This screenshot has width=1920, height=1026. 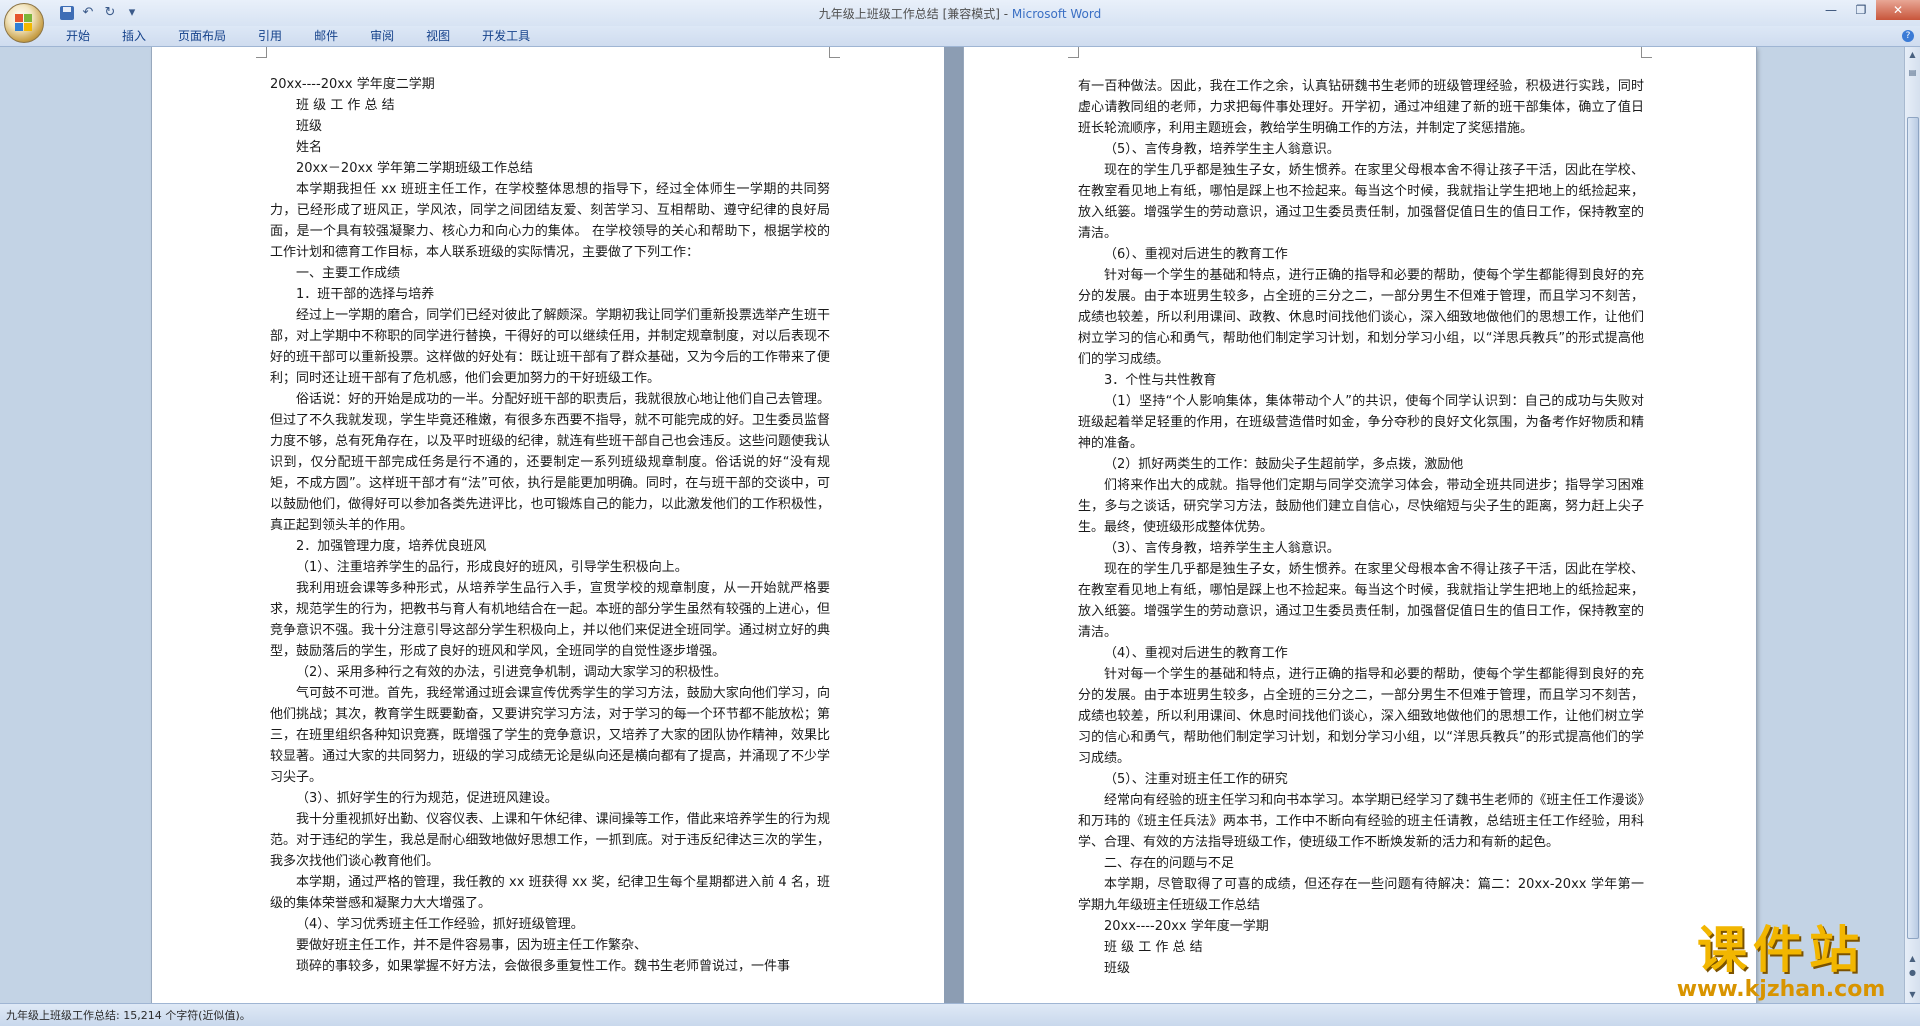 I want to click on watermark-title: 课件站, so click(x=1781, y=950).